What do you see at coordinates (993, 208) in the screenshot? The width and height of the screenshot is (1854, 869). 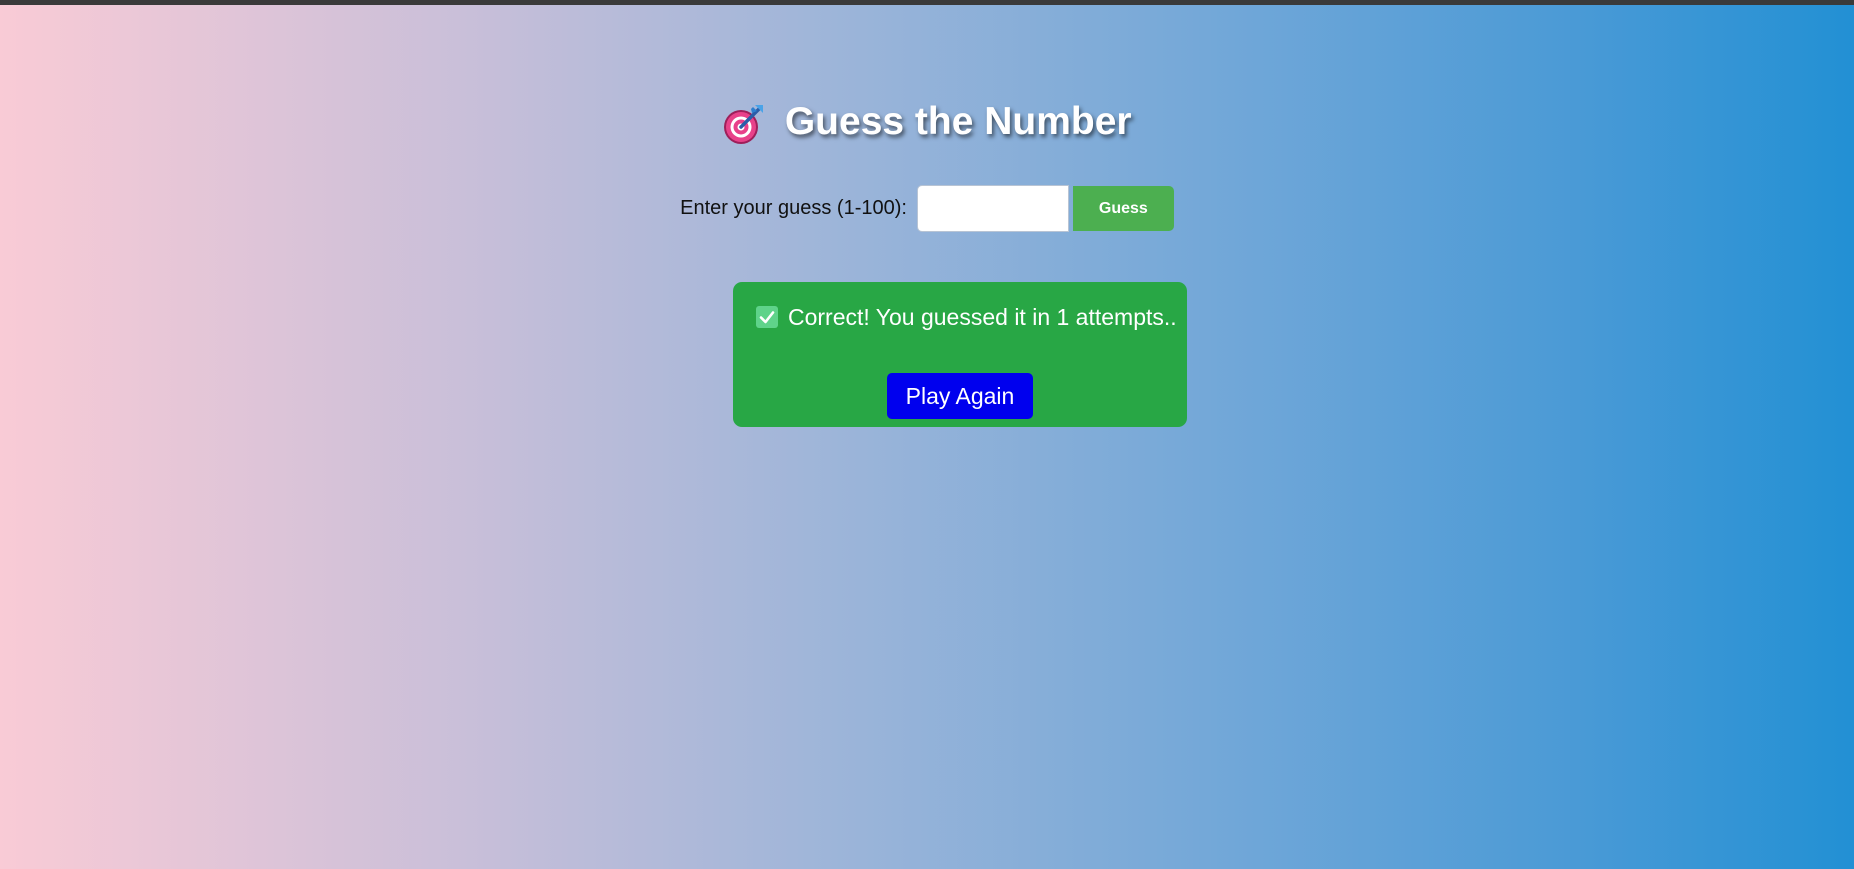 I see `guess-input` at bounding box center [993, 208].